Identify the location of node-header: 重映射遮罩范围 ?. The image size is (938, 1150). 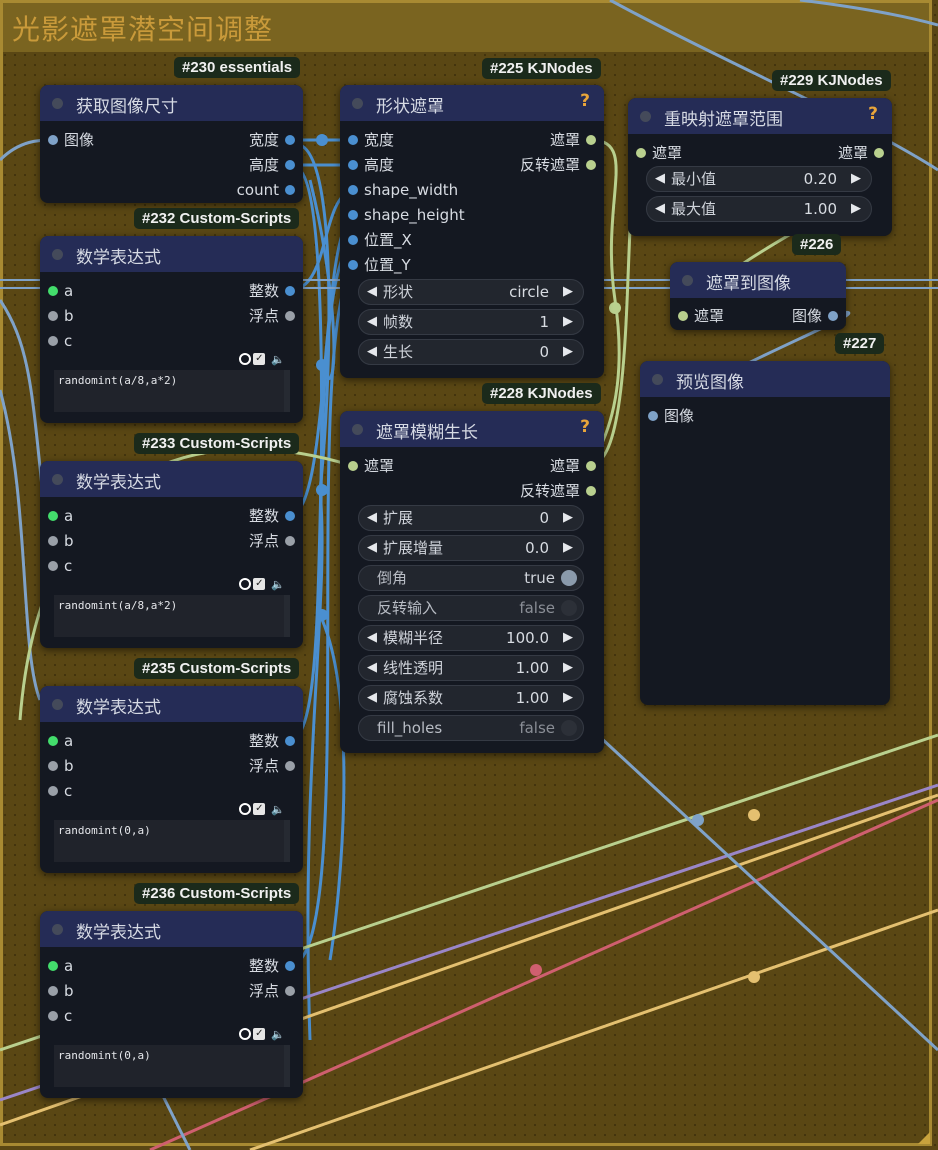
(760, 116).